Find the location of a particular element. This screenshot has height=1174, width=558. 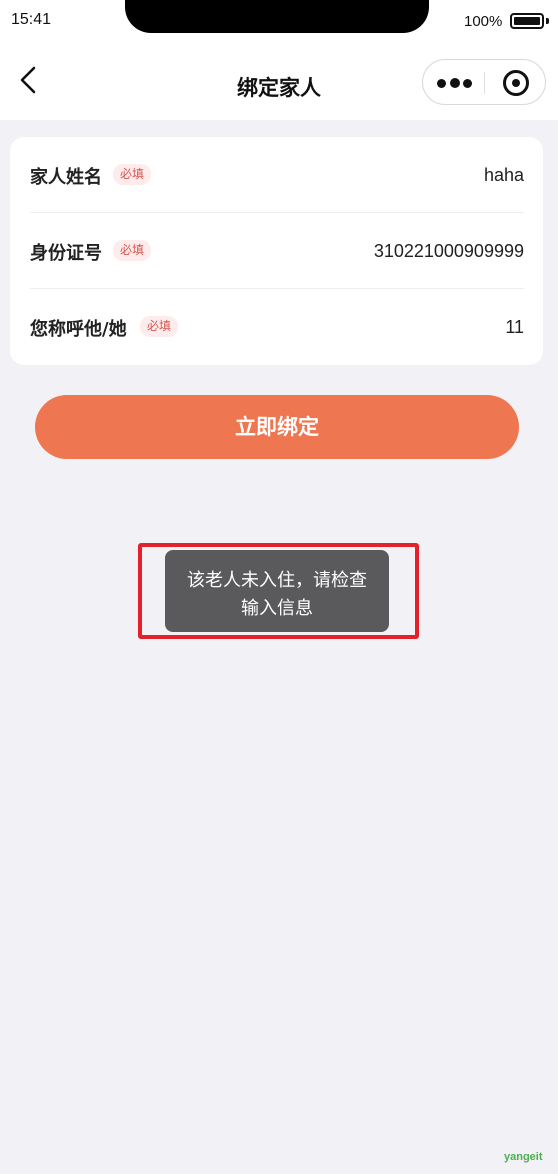

mini-program-capsule is located at coordinates (484, 82).